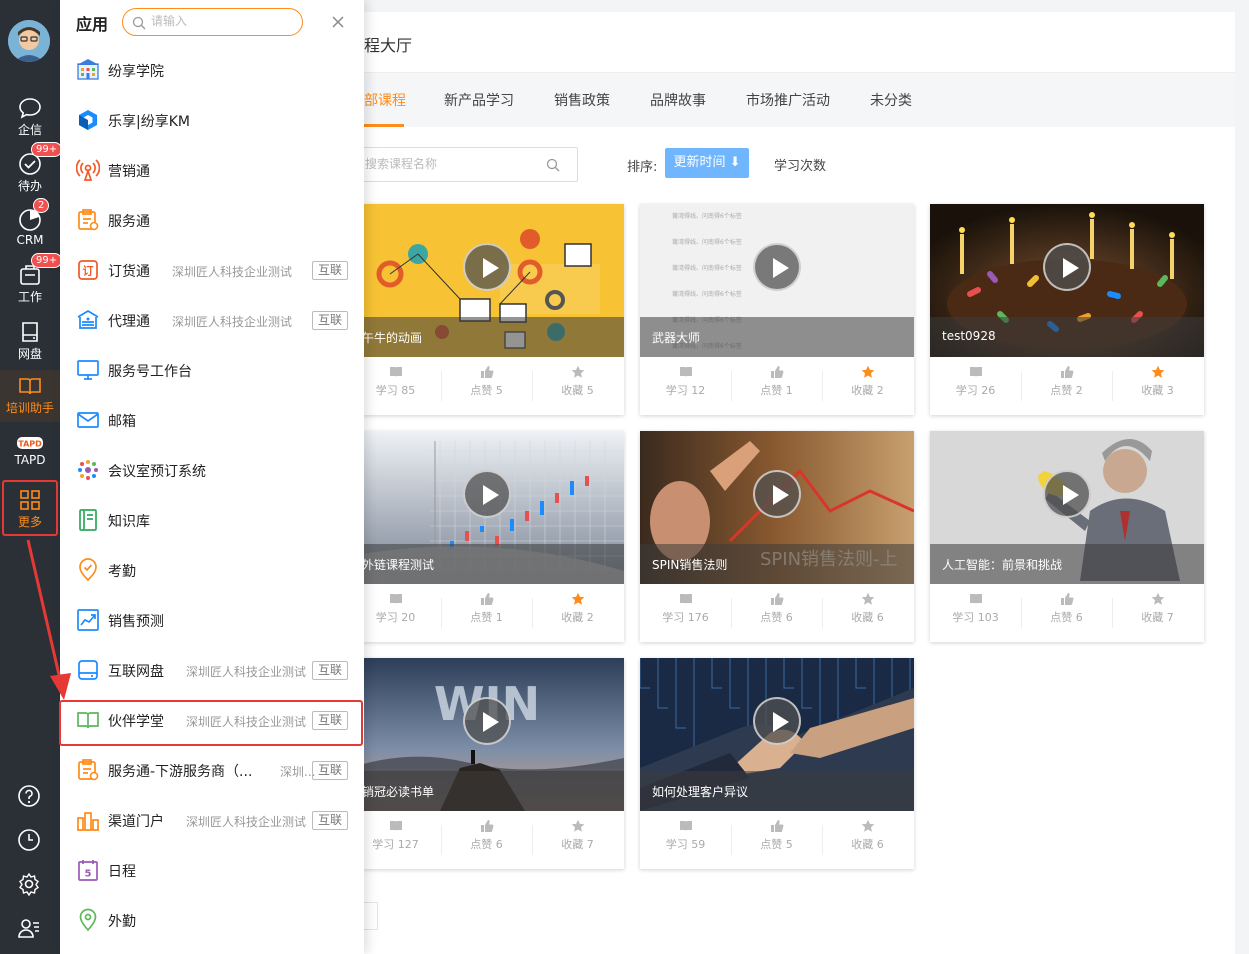  I want to click on course-card: 人工智能：前景和挑战 学习 103 点赞 6 收藏 7, so click(1067, 536).